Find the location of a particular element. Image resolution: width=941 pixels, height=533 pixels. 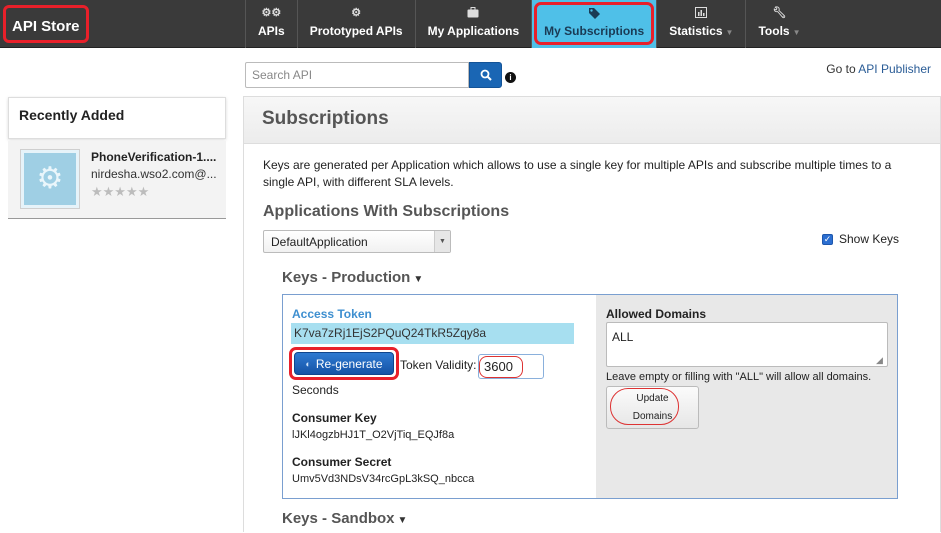

consumer-key-label: Consumer Key is located at coordinates (334, 418).